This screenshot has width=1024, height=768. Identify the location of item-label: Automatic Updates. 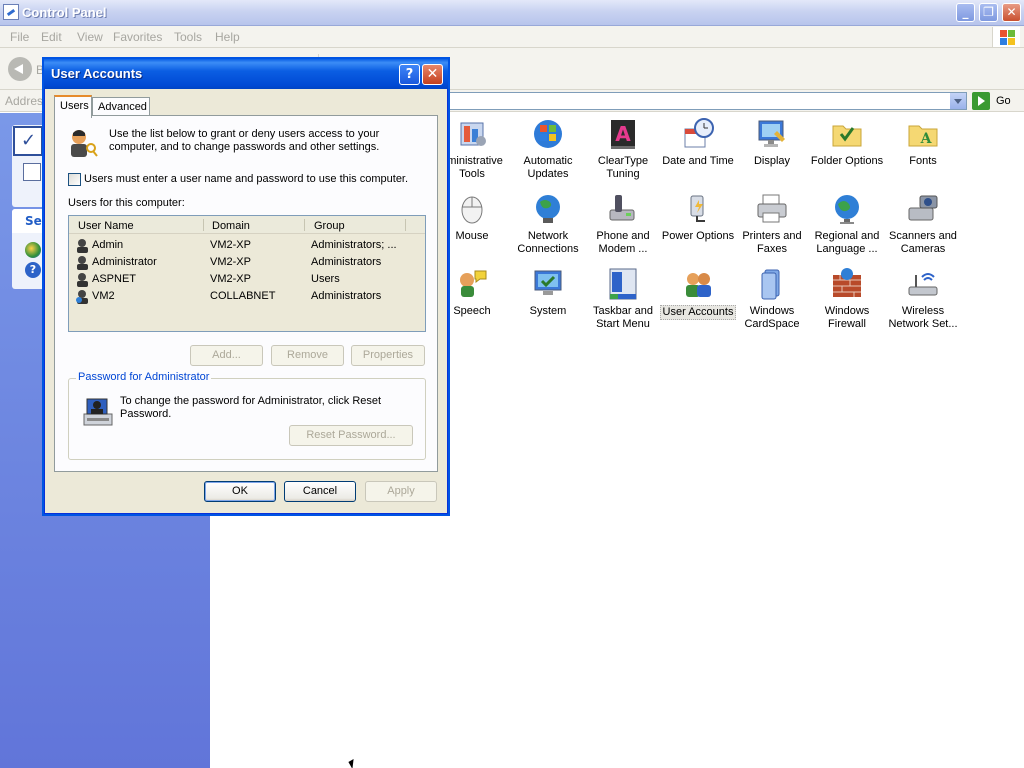
(548, 167).